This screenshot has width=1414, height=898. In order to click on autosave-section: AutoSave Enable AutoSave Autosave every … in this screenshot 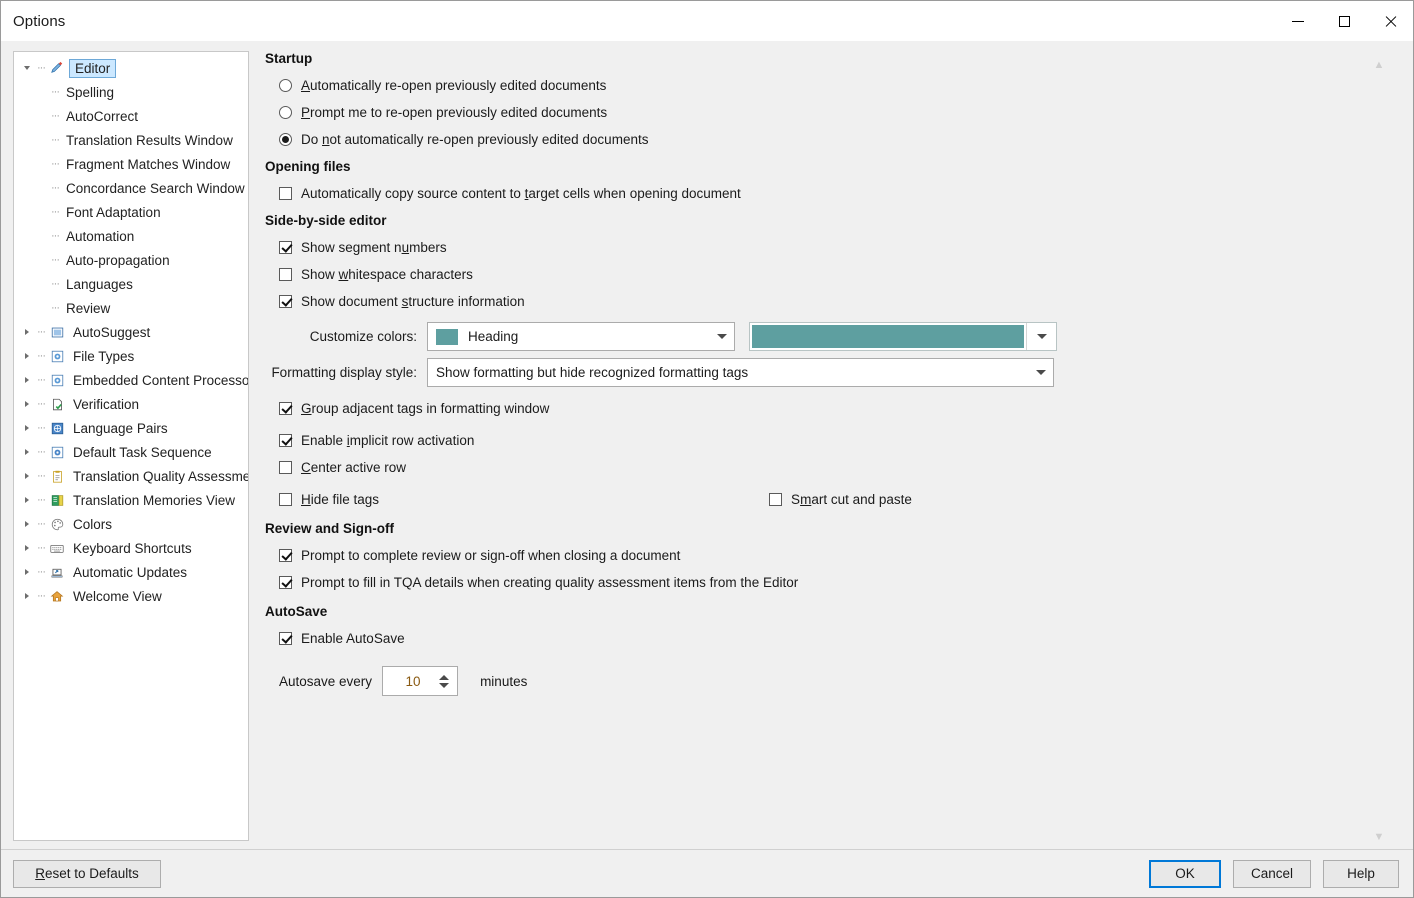, I will do `click(811, 650)`.